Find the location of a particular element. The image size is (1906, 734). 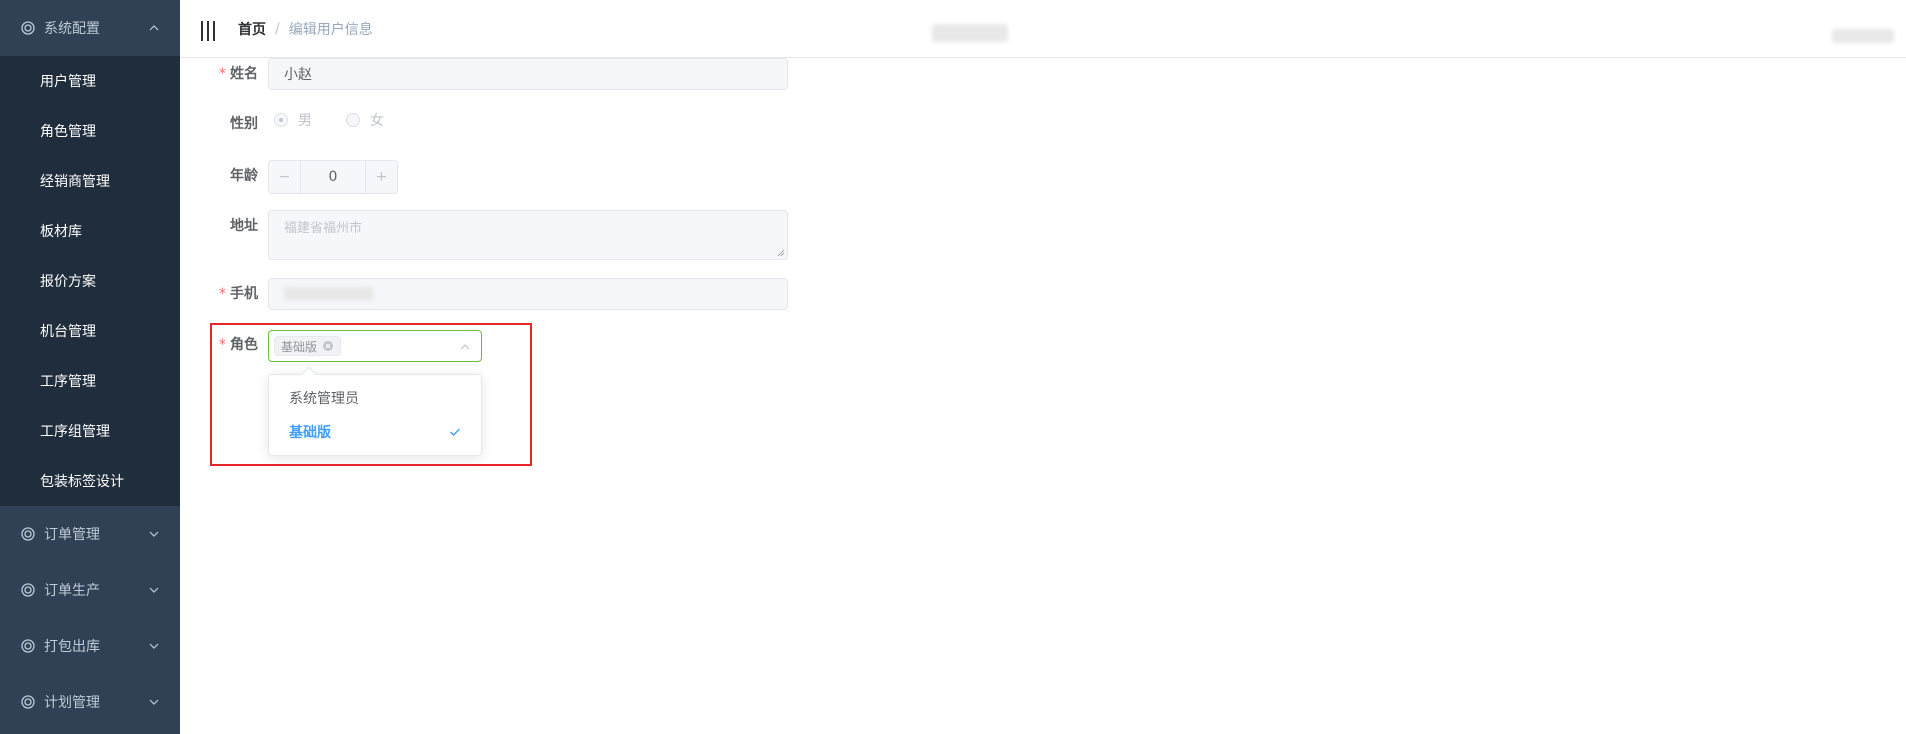

name-label: * 姓名 is located at coordinates (232, 74).